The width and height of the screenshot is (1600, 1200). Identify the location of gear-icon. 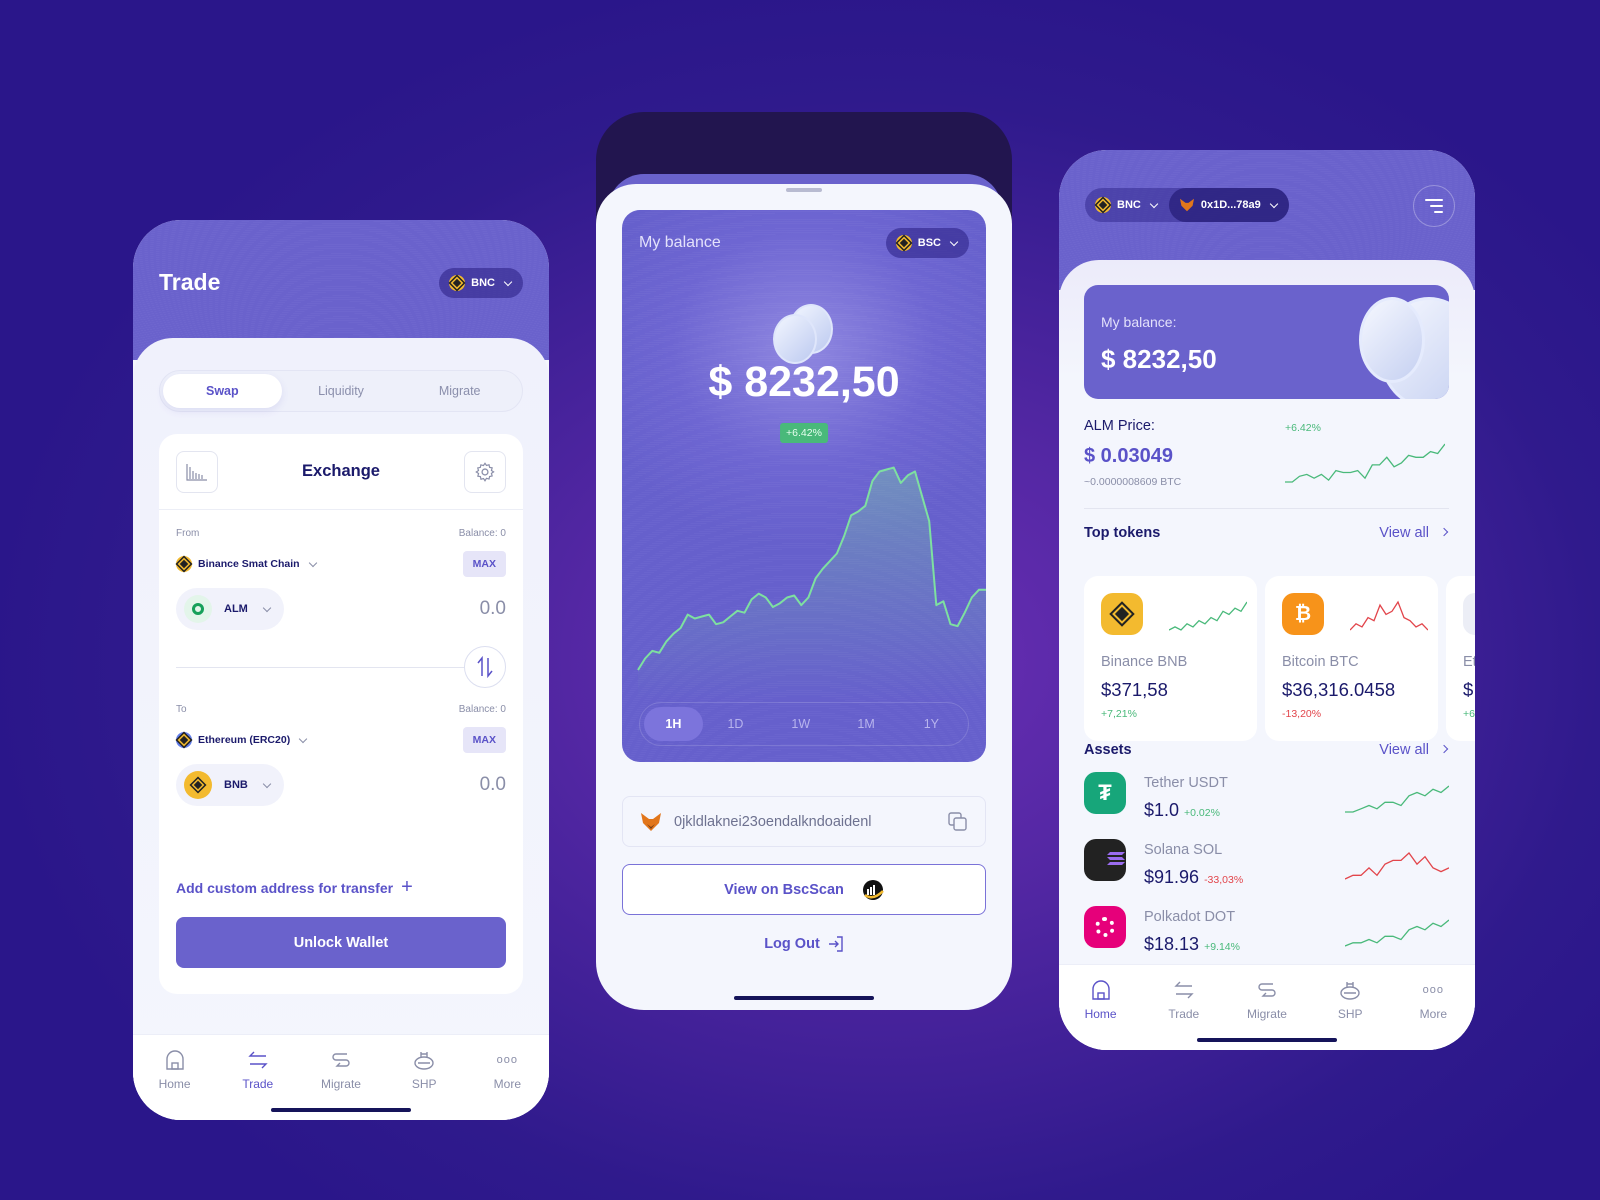
(485, 471).